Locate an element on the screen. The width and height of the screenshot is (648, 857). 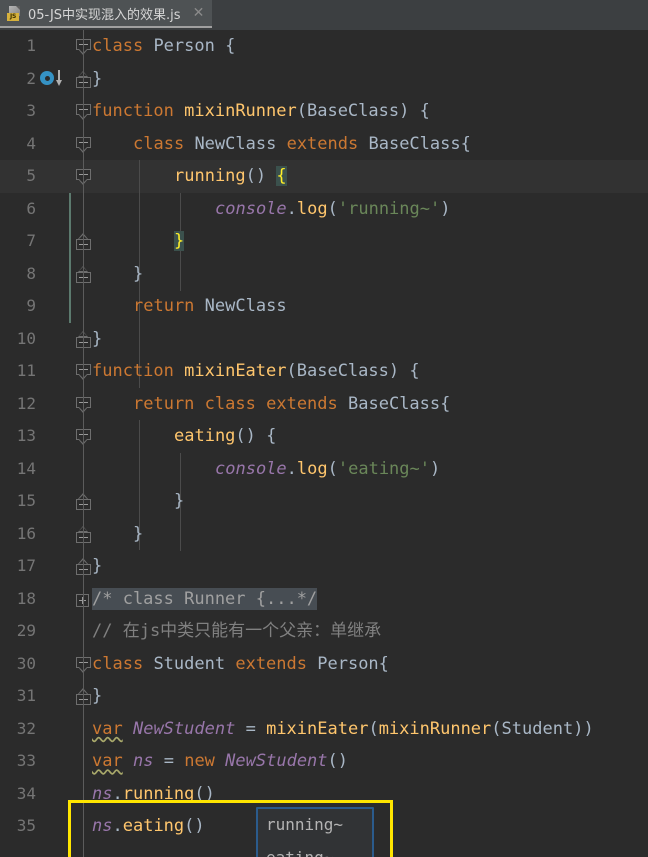
line-number: 30 is located at coordinates (26, 663).